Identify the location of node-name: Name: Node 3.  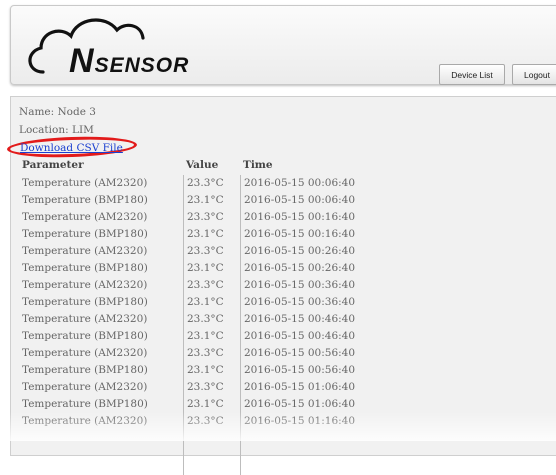
(57, 112).